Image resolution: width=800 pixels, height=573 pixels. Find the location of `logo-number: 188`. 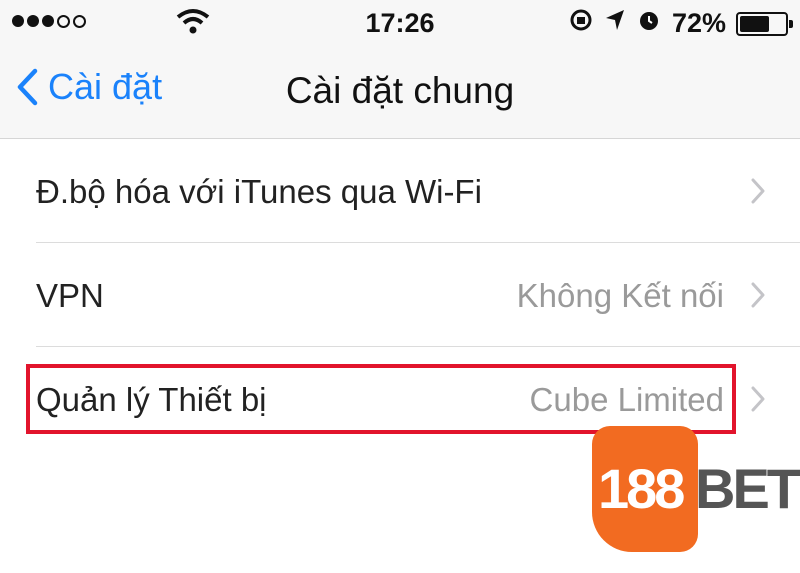

logo-number: 188 is located at coordinates (641, 488).